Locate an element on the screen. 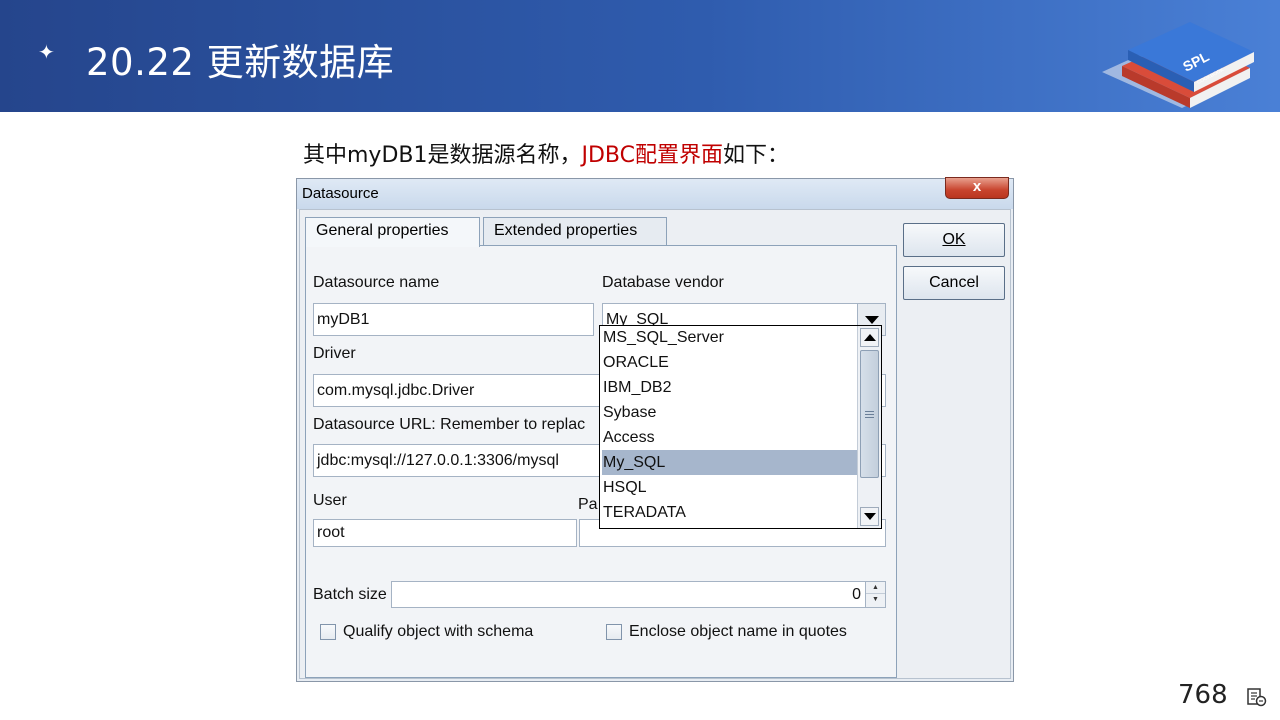 The image size is (1280, 720). dropdown-scrollbar is located at coordinates (869, 427).